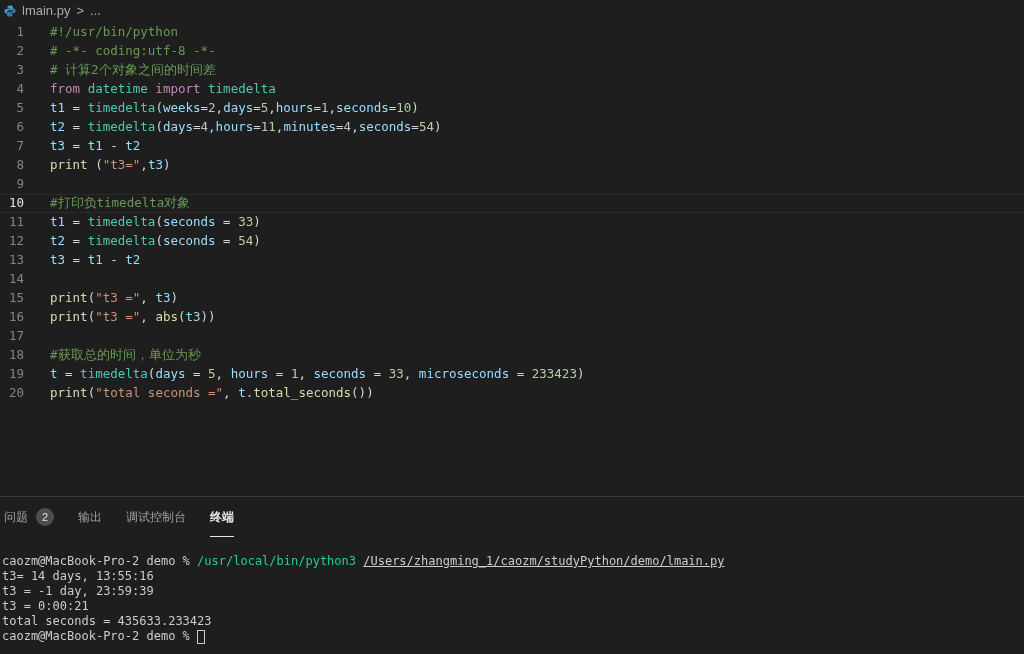 Image resolution: width=1024 pixels, height=654 pixels. Describe the element at coordinates (396, 374) in the screenshot. I see `code-number: 33` at that location.